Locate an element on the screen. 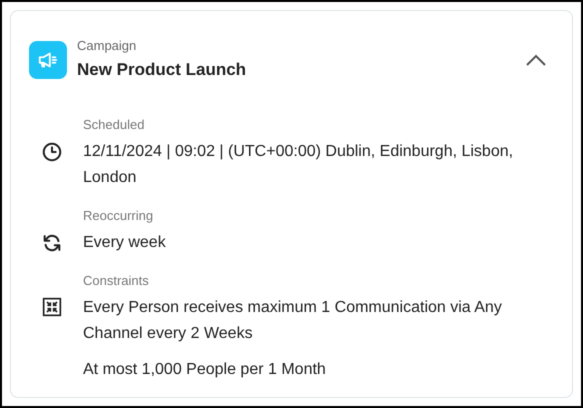 This screenshot has height=408, width=583. chevron-icon is located at coordinates (536, 59).